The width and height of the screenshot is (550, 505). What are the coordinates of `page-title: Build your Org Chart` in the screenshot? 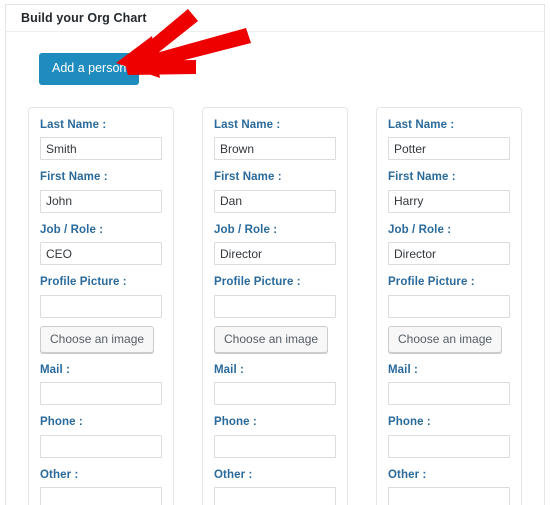 It's located at (84, 17).